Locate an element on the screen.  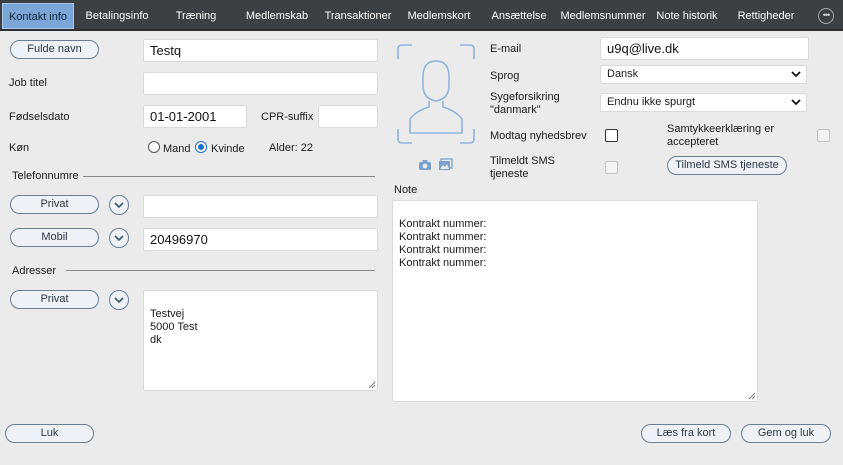
profile-photo-placeholder is located at coordinates (436, 98).